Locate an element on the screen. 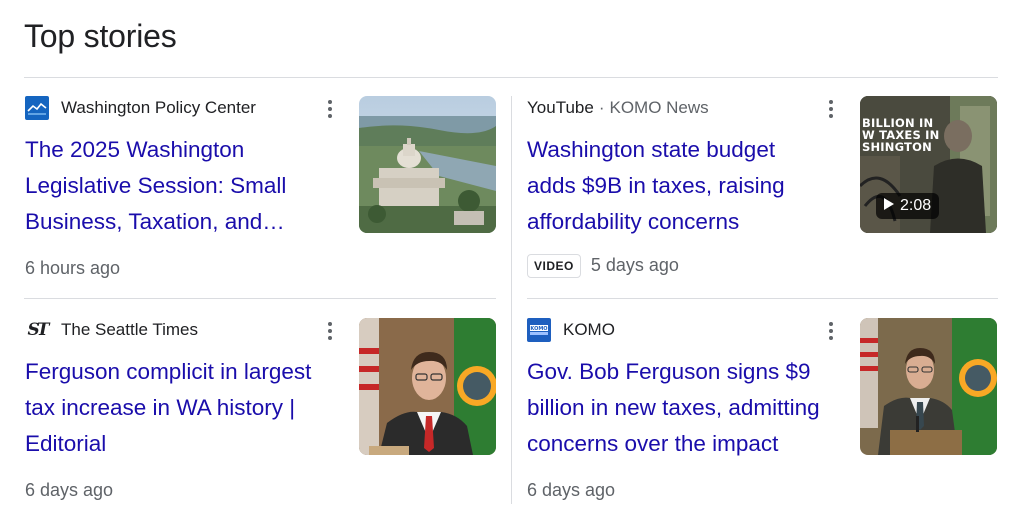 The width and height of the screenshot is (1024, 523). column-divider is located at coordinates (511, 300).